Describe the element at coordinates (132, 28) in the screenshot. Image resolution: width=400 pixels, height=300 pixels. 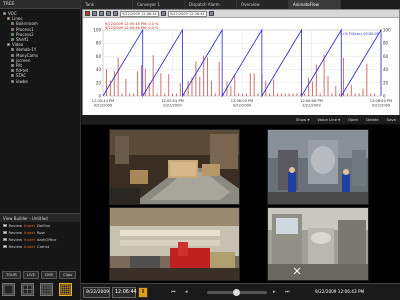
I see `annotation-label: 9/22/2009 12:05:48 PM: 0.0 %` at that location.